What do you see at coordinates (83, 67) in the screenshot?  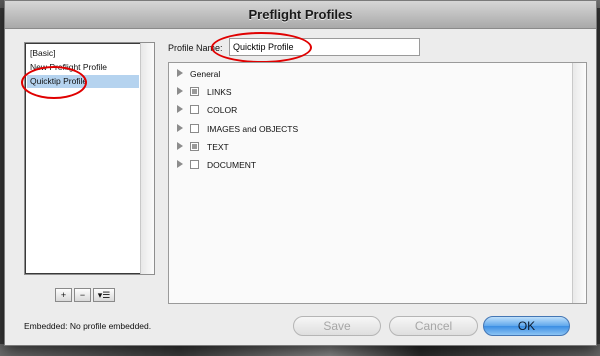 I see `profile-item-new-preflight: New Preflight Profile` at bounding box center [83, 67].